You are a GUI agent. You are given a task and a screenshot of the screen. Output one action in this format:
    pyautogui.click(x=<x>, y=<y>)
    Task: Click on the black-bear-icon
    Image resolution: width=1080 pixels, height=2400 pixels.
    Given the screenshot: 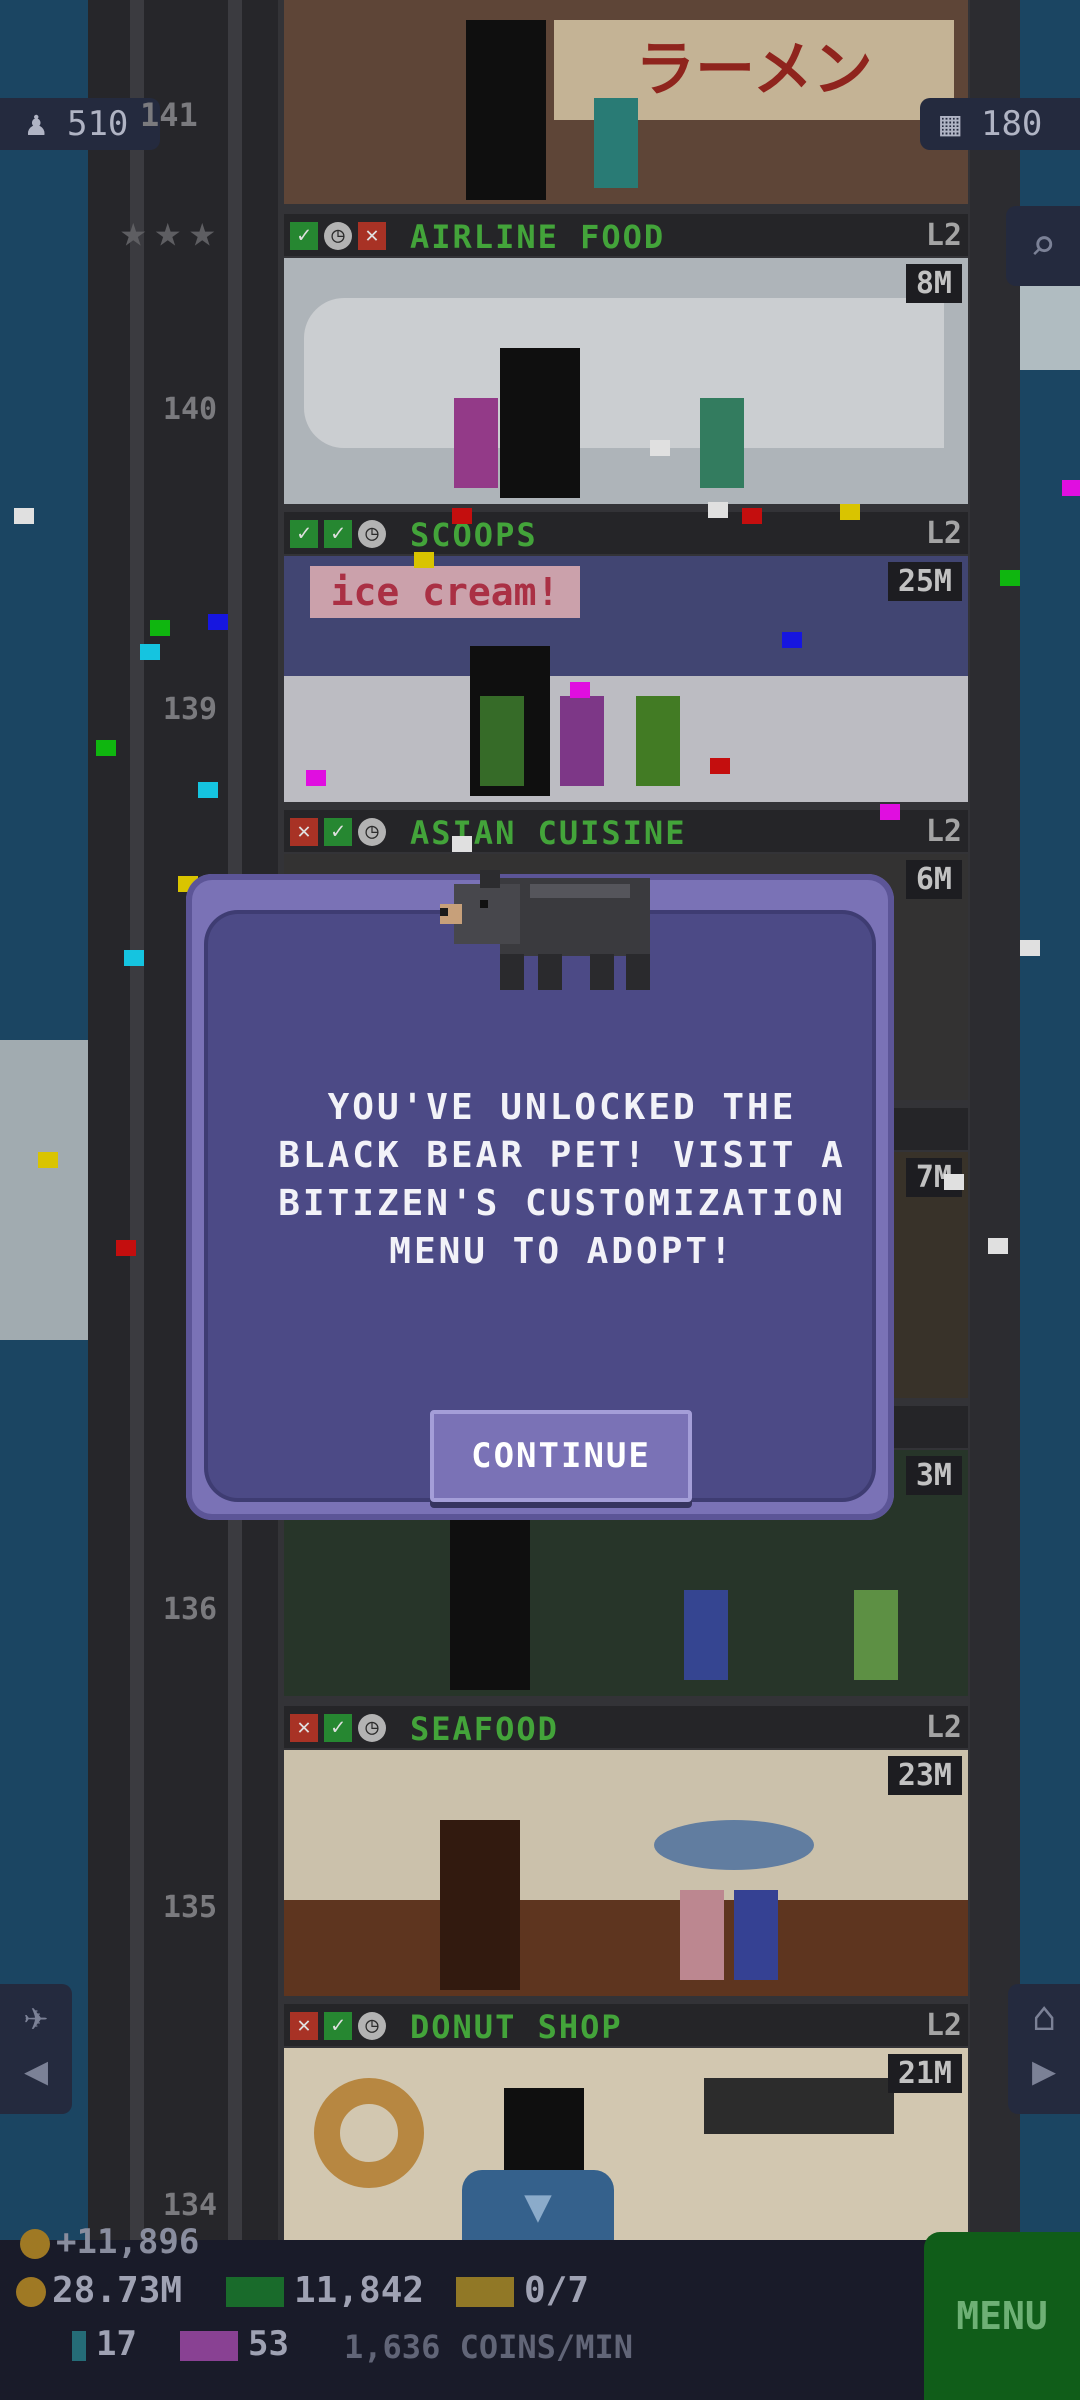 What is the action you would take?
    pyautogui.click(x=545, y=930)
    